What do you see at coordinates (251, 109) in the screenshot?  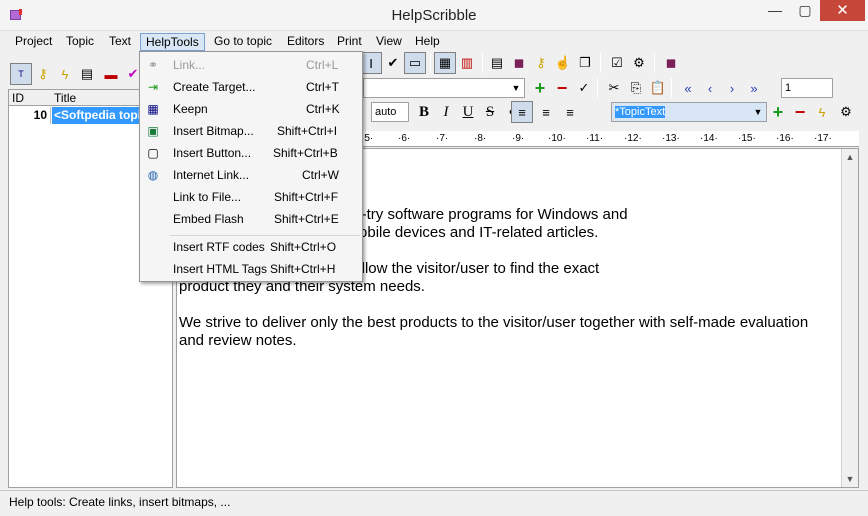 I see `menu-item-keepn: ▦ Keepn Ctrl+K` at bounding box center [251, 109].